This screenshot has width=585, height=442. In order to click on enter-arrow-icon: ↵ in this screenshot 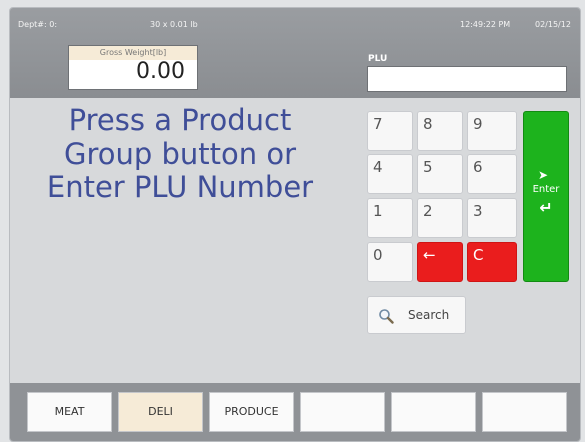, I will do `click(546, 207)`.